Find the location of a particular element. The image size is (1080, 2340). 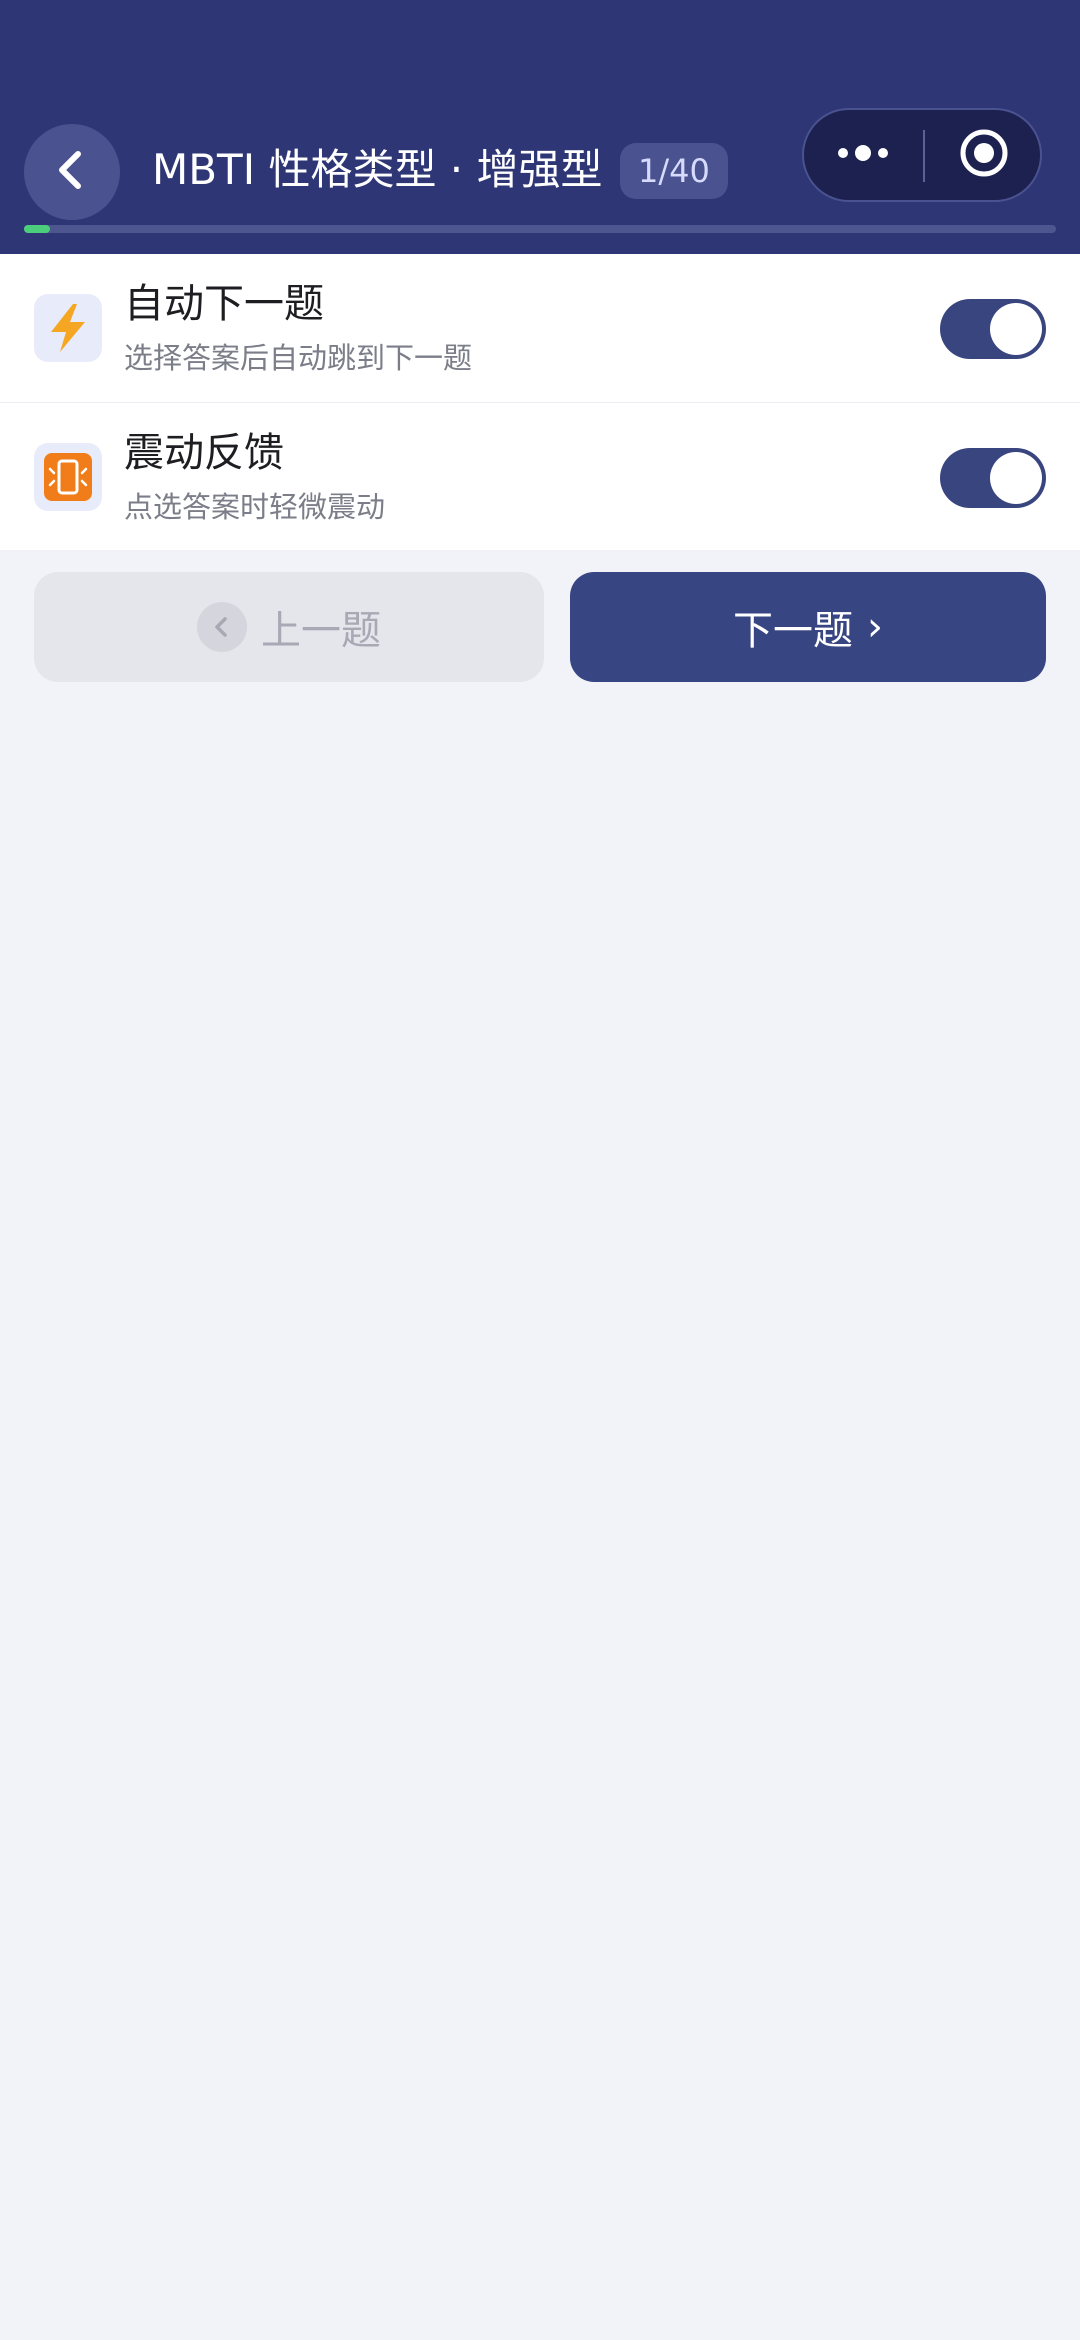

setting-row-auto-next: 自动下一题 选择答案后自动跳到下一题 is located at coordinates (540, 328).